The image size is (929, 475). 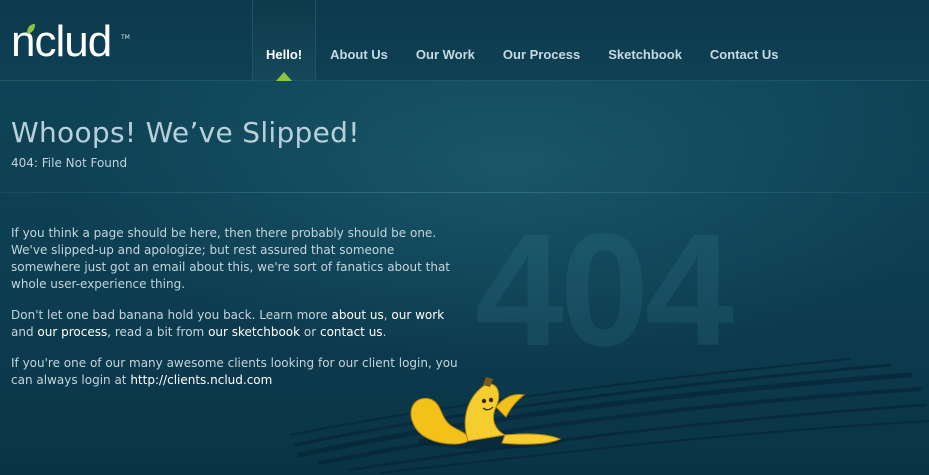 What do you see at coordinates (31, 29) in the screenshot?
I see `leaf-icon` at bounding box center [31, 29].